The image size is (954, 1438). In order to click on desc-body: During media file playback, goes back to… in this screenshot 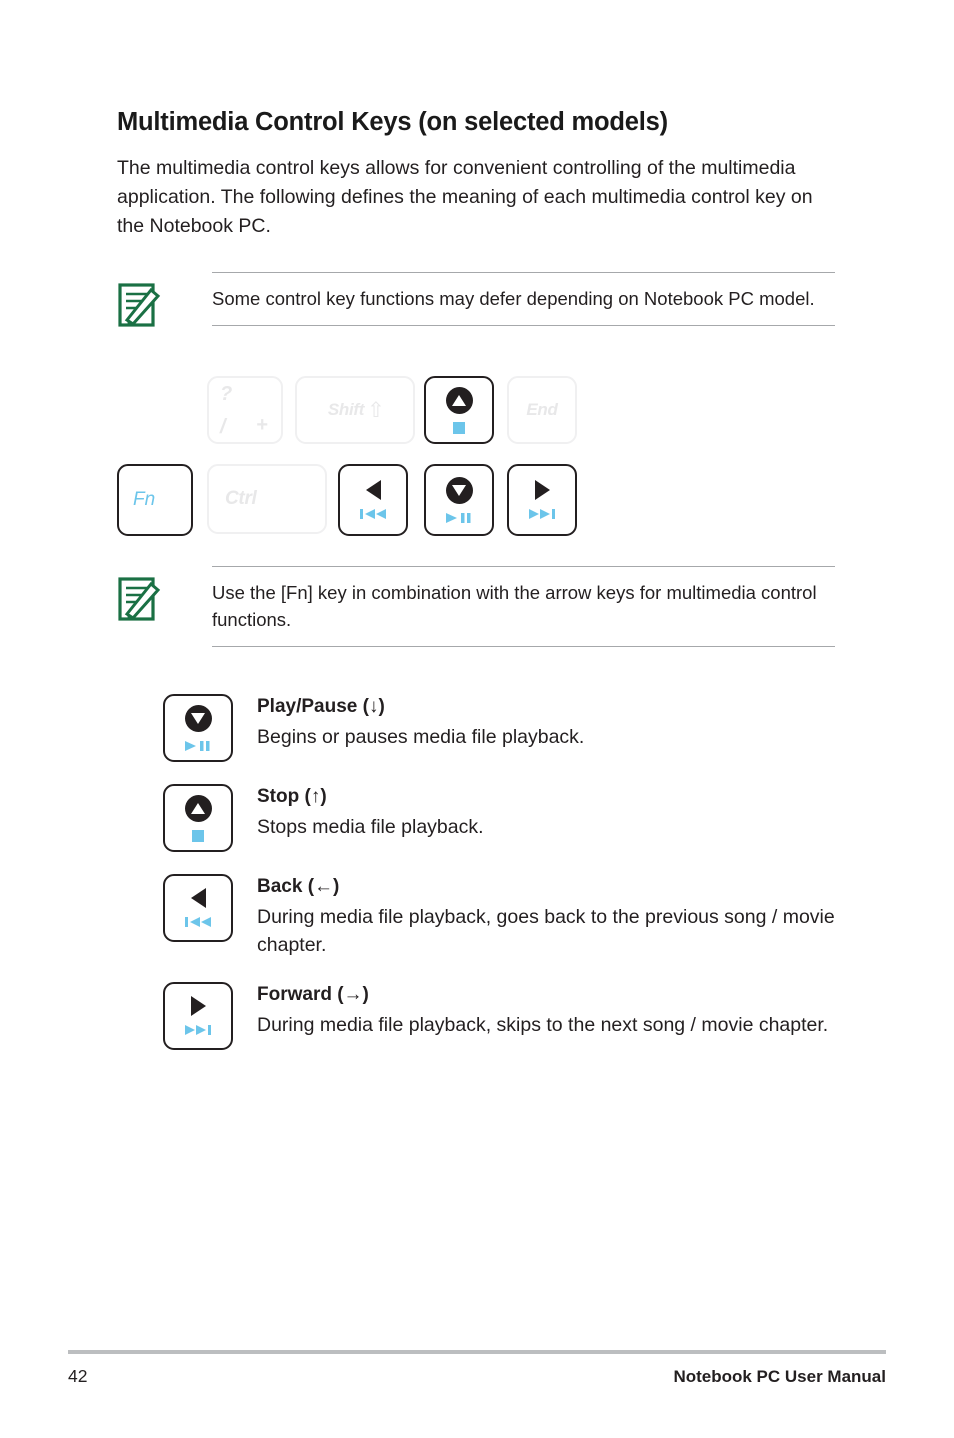, I will do `click(546, 931)`.